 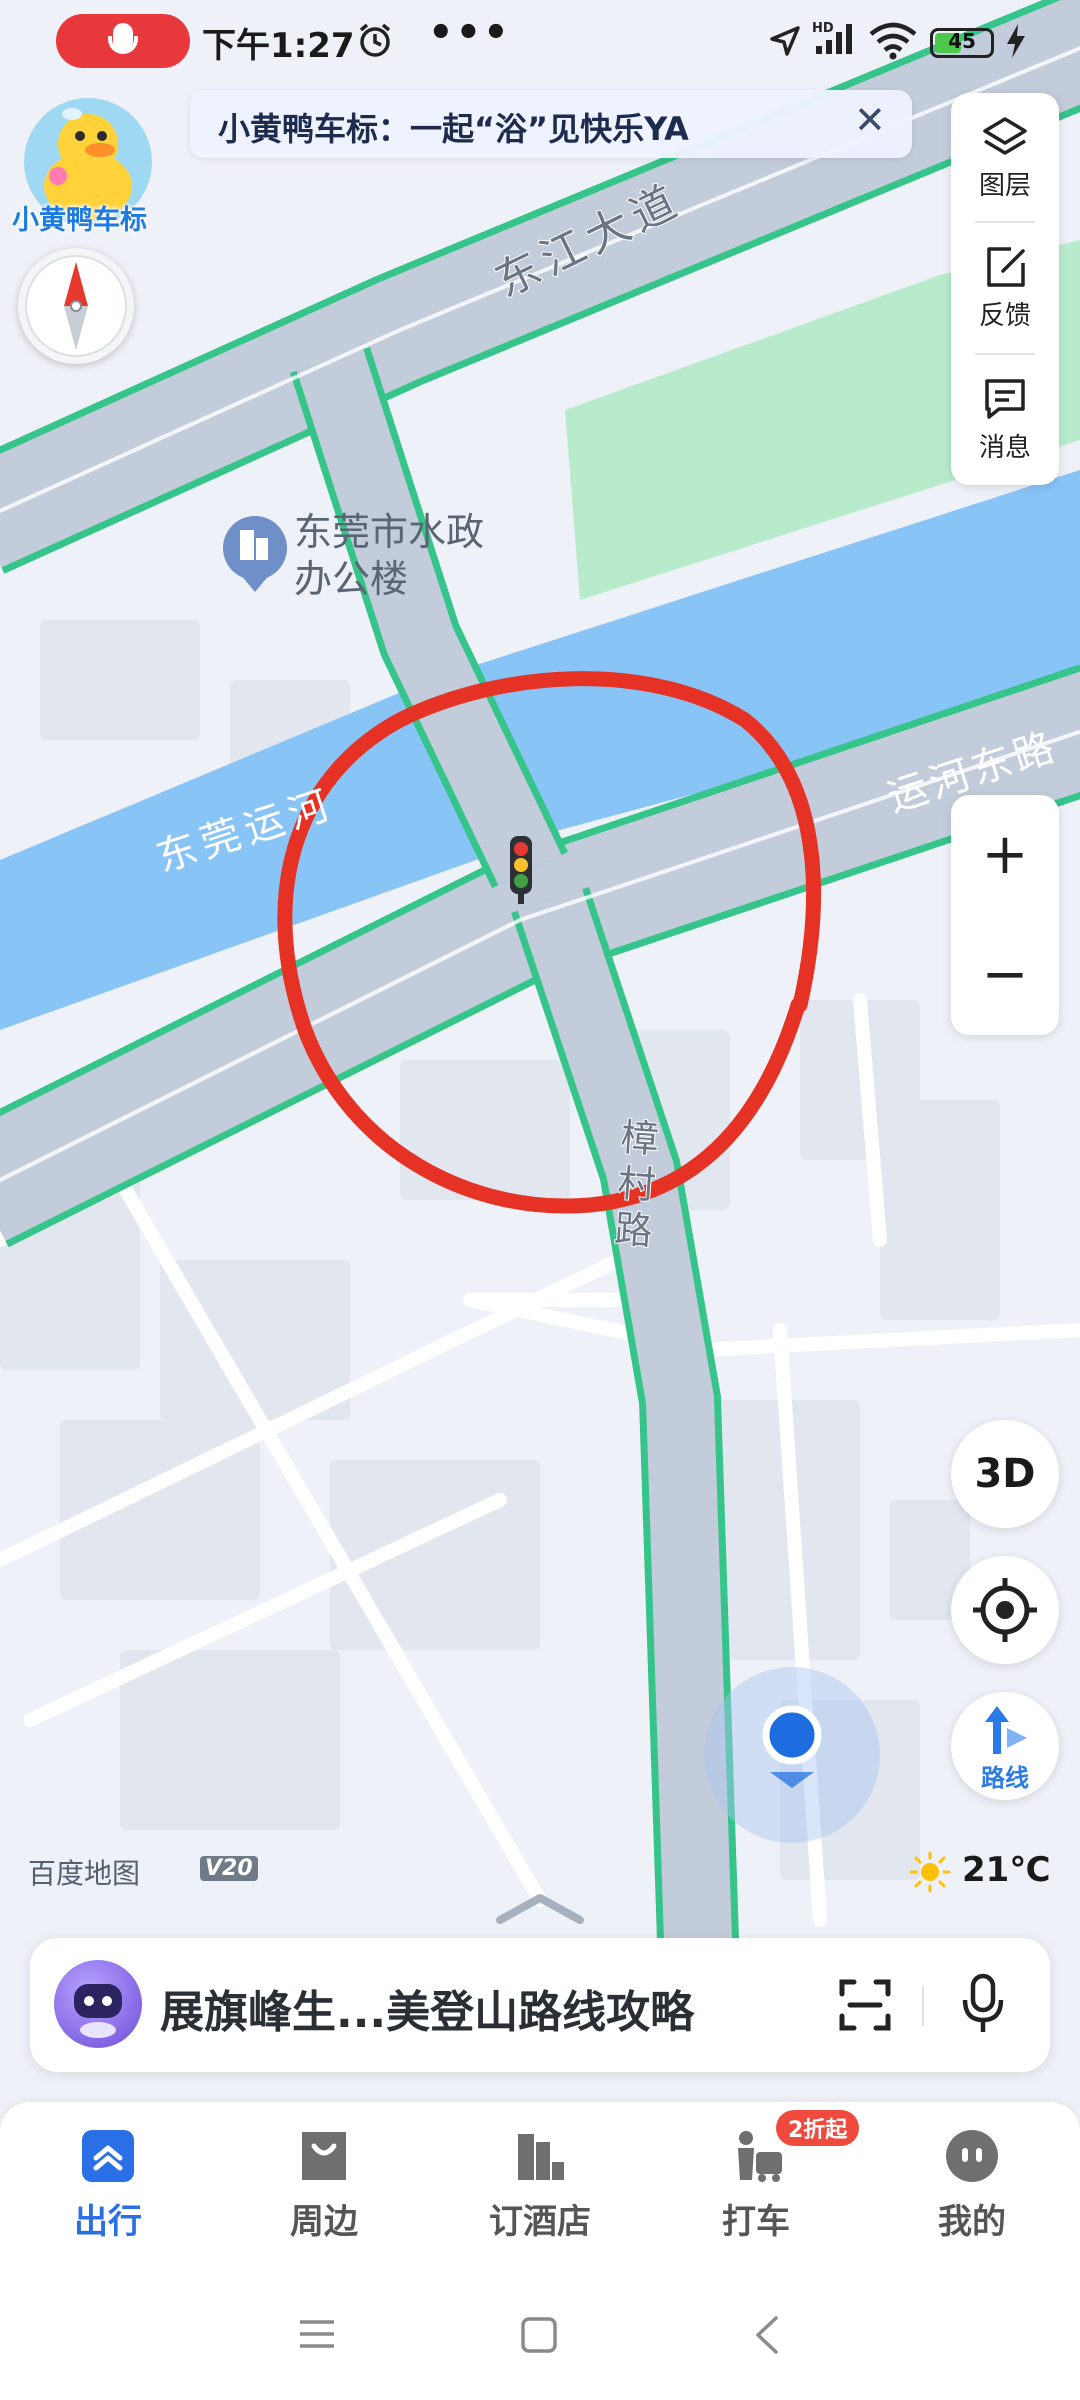 I want to click on search-bar: 展旗峰生...美登山路线攻略, so click(x=540, y=2005).